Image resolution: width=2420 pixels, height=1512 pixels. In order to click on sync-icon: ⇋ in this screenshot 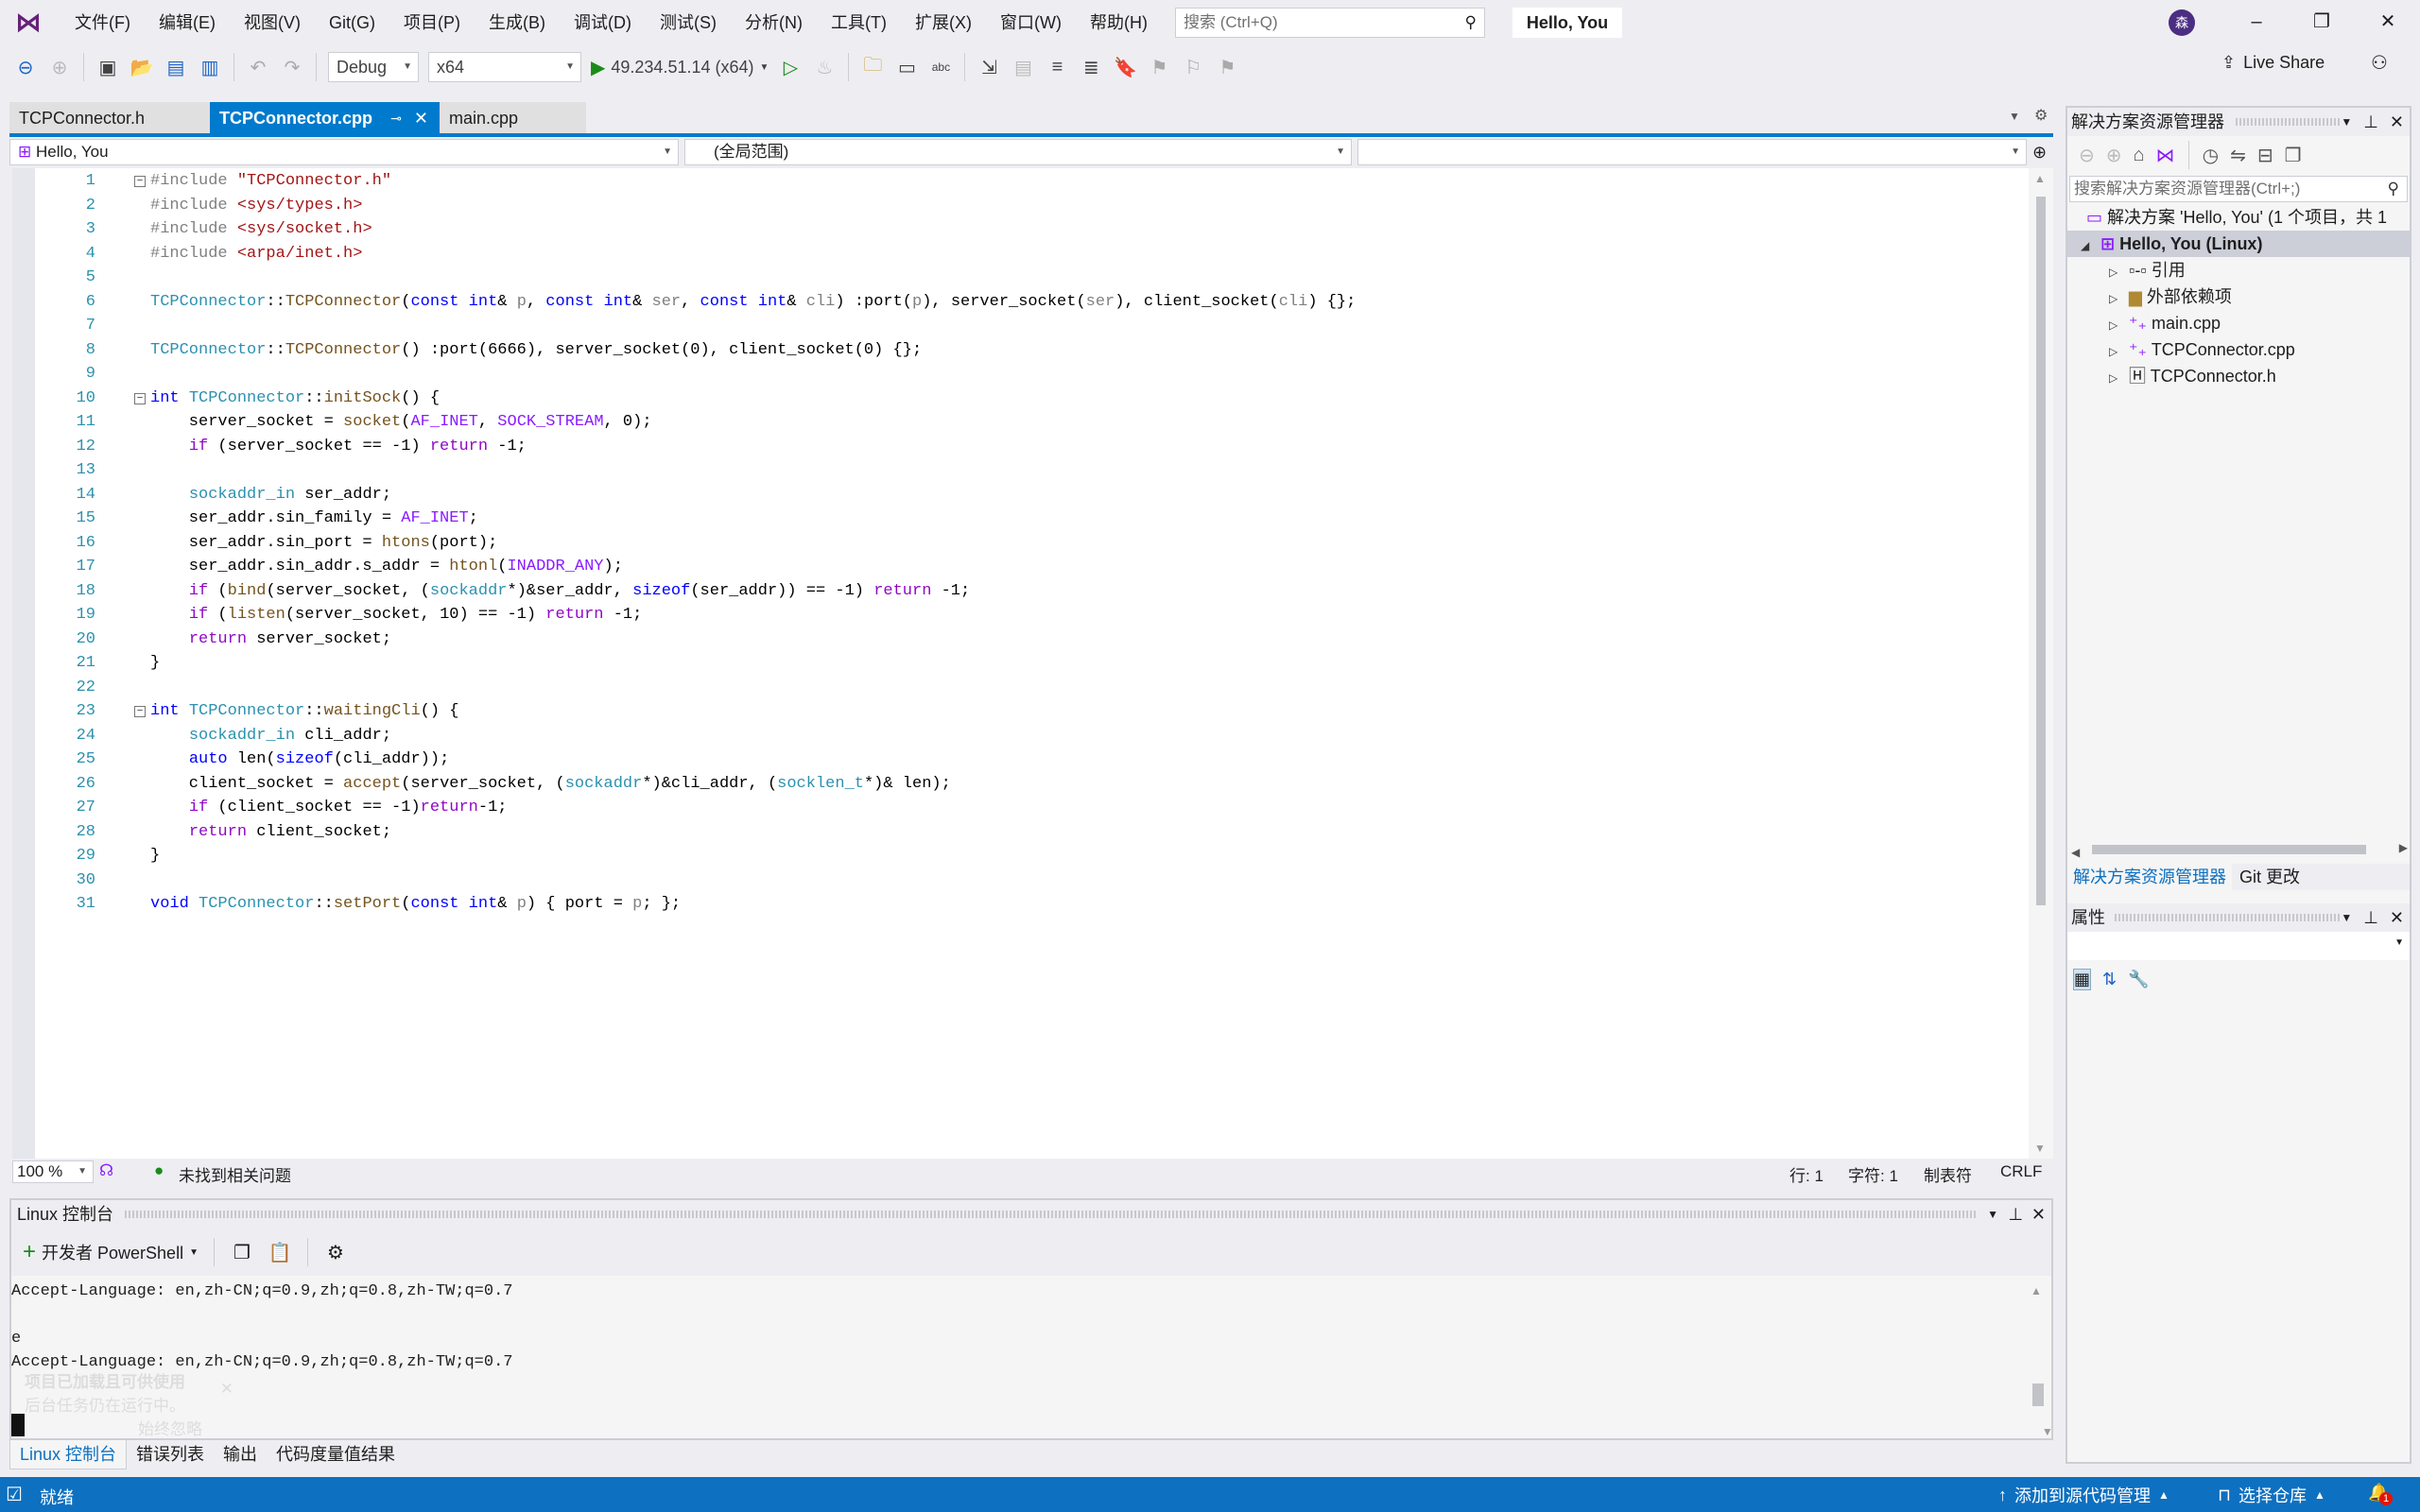, I will do `click(2238, 155)`.